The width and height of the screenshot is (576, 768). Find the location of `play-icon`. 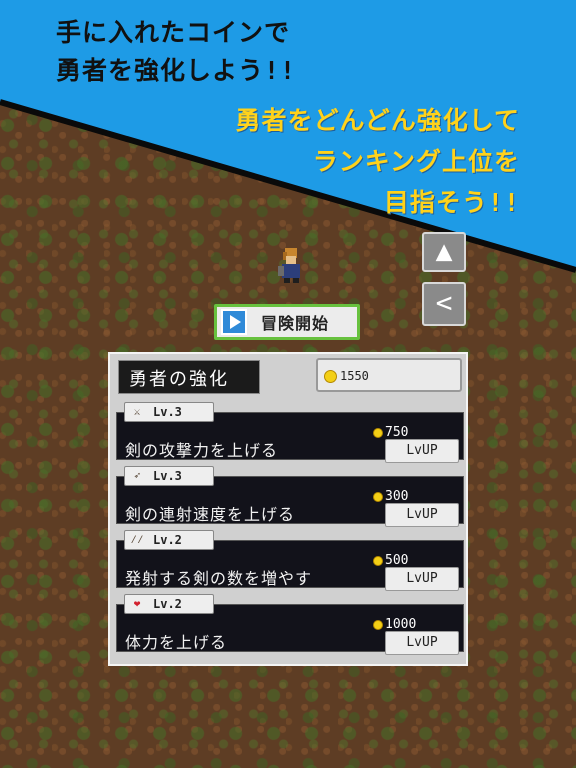

play-icon is located at coordinates (234, 322).